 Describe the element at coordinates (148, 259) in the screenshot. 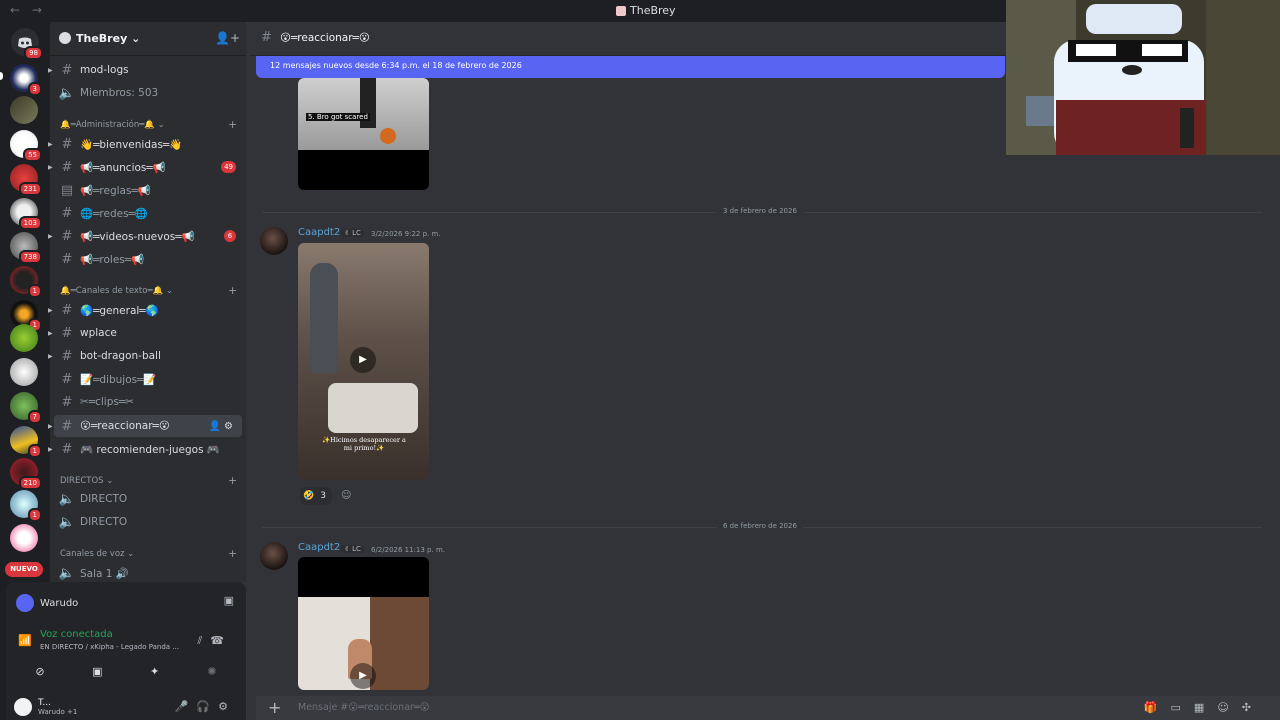

I see `channel-roles: # 📢═roles═📢` at that location.